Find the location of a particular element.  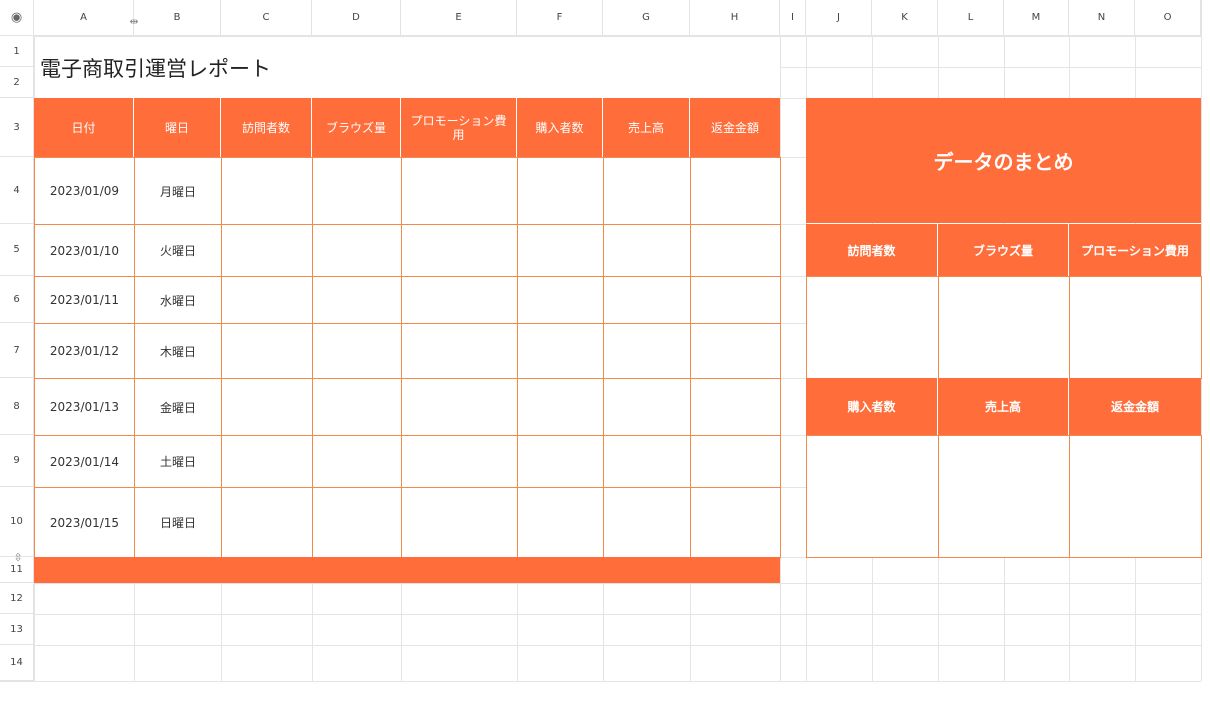

date-cell: 2023/01/13 is located at coordinates (84, 407).